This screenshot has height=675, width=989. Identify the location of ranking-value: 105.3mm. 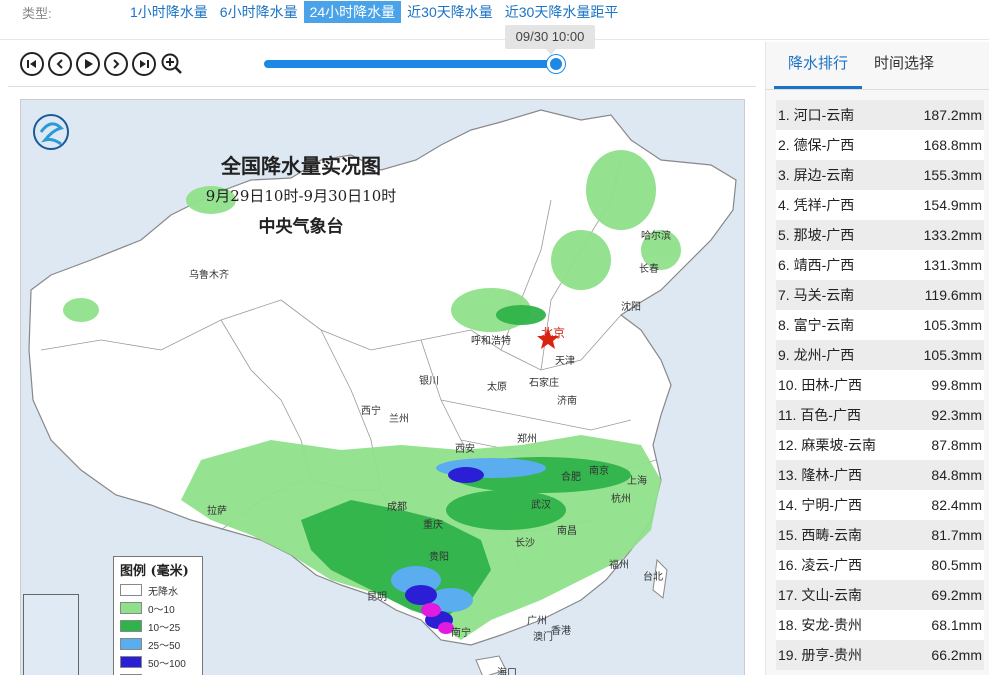
(952, 325).